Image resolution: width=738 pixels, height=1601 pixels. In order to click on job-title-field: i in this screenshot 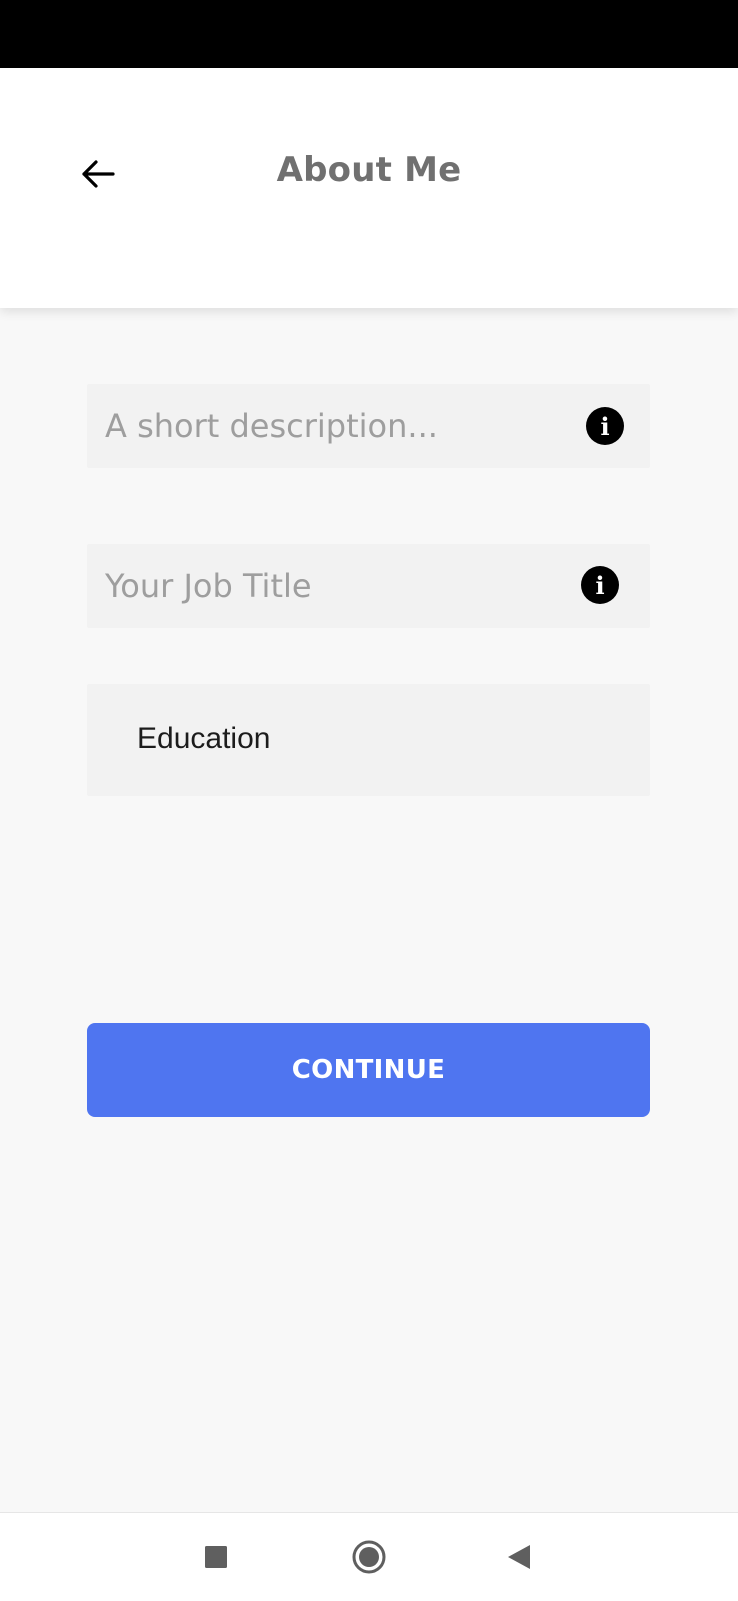, I will do `click(368, 586)`.